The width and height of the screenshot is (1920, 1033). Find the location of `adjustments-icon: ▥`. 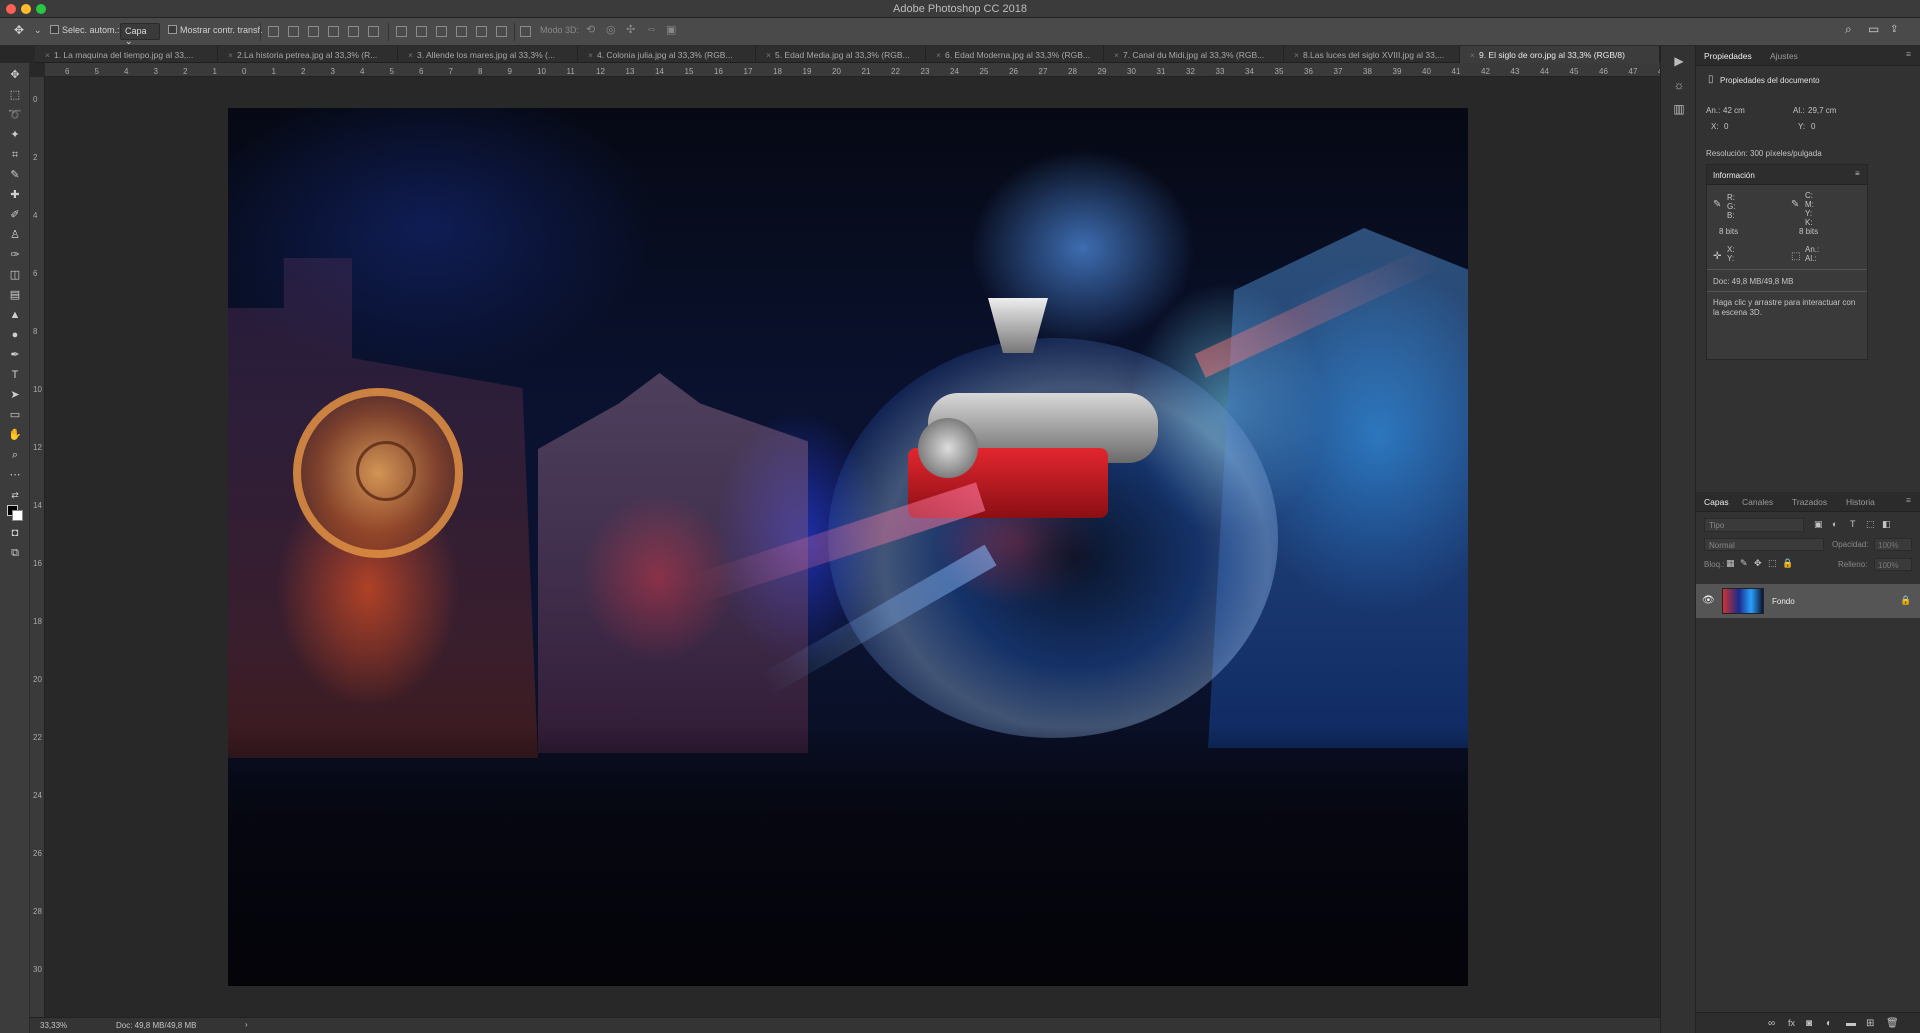

adjustments-icon: ▥ is located at coordinates (1679, 110).